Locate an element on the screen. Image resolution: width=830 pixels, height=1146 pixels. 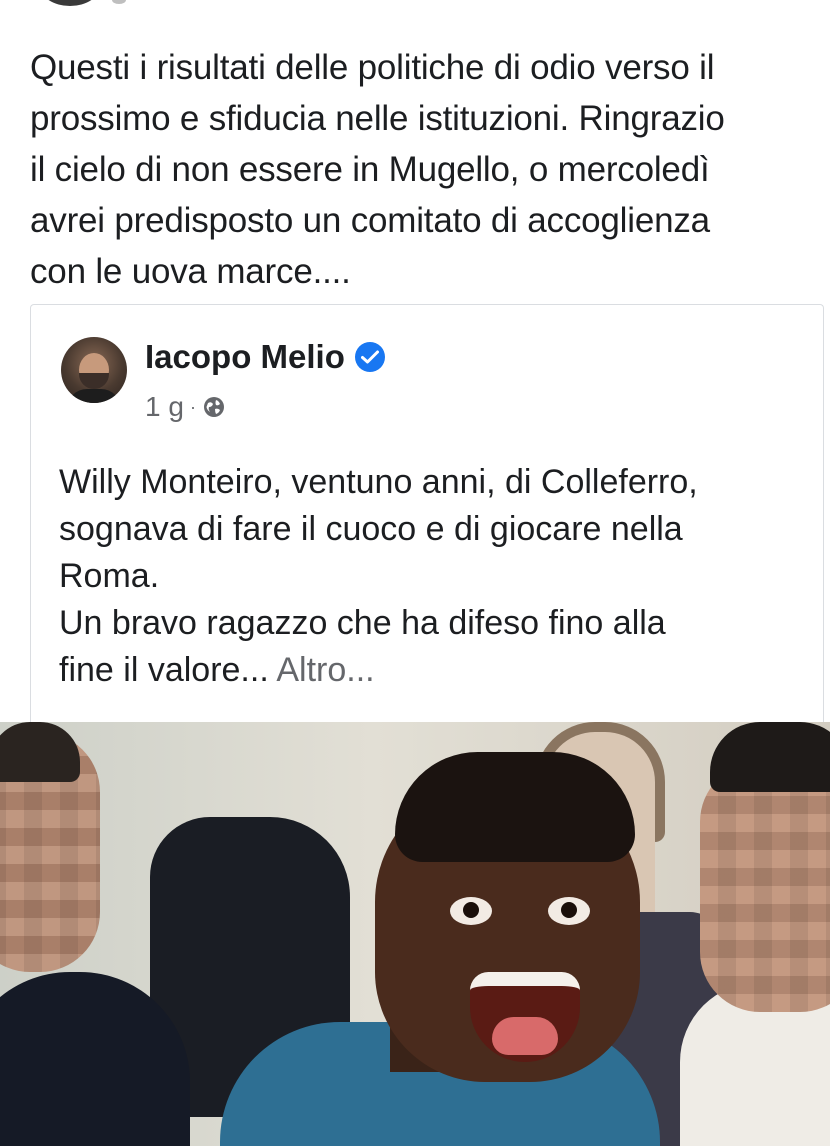
main-person-eye-left is located at coordinates (471, 911).